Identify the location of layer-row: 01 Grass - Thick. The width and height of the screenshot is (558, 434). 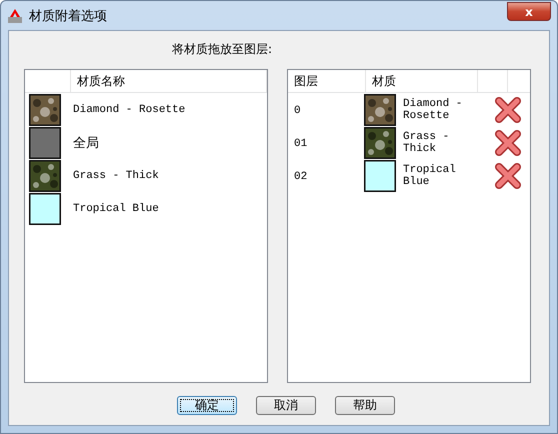
(409, 142).